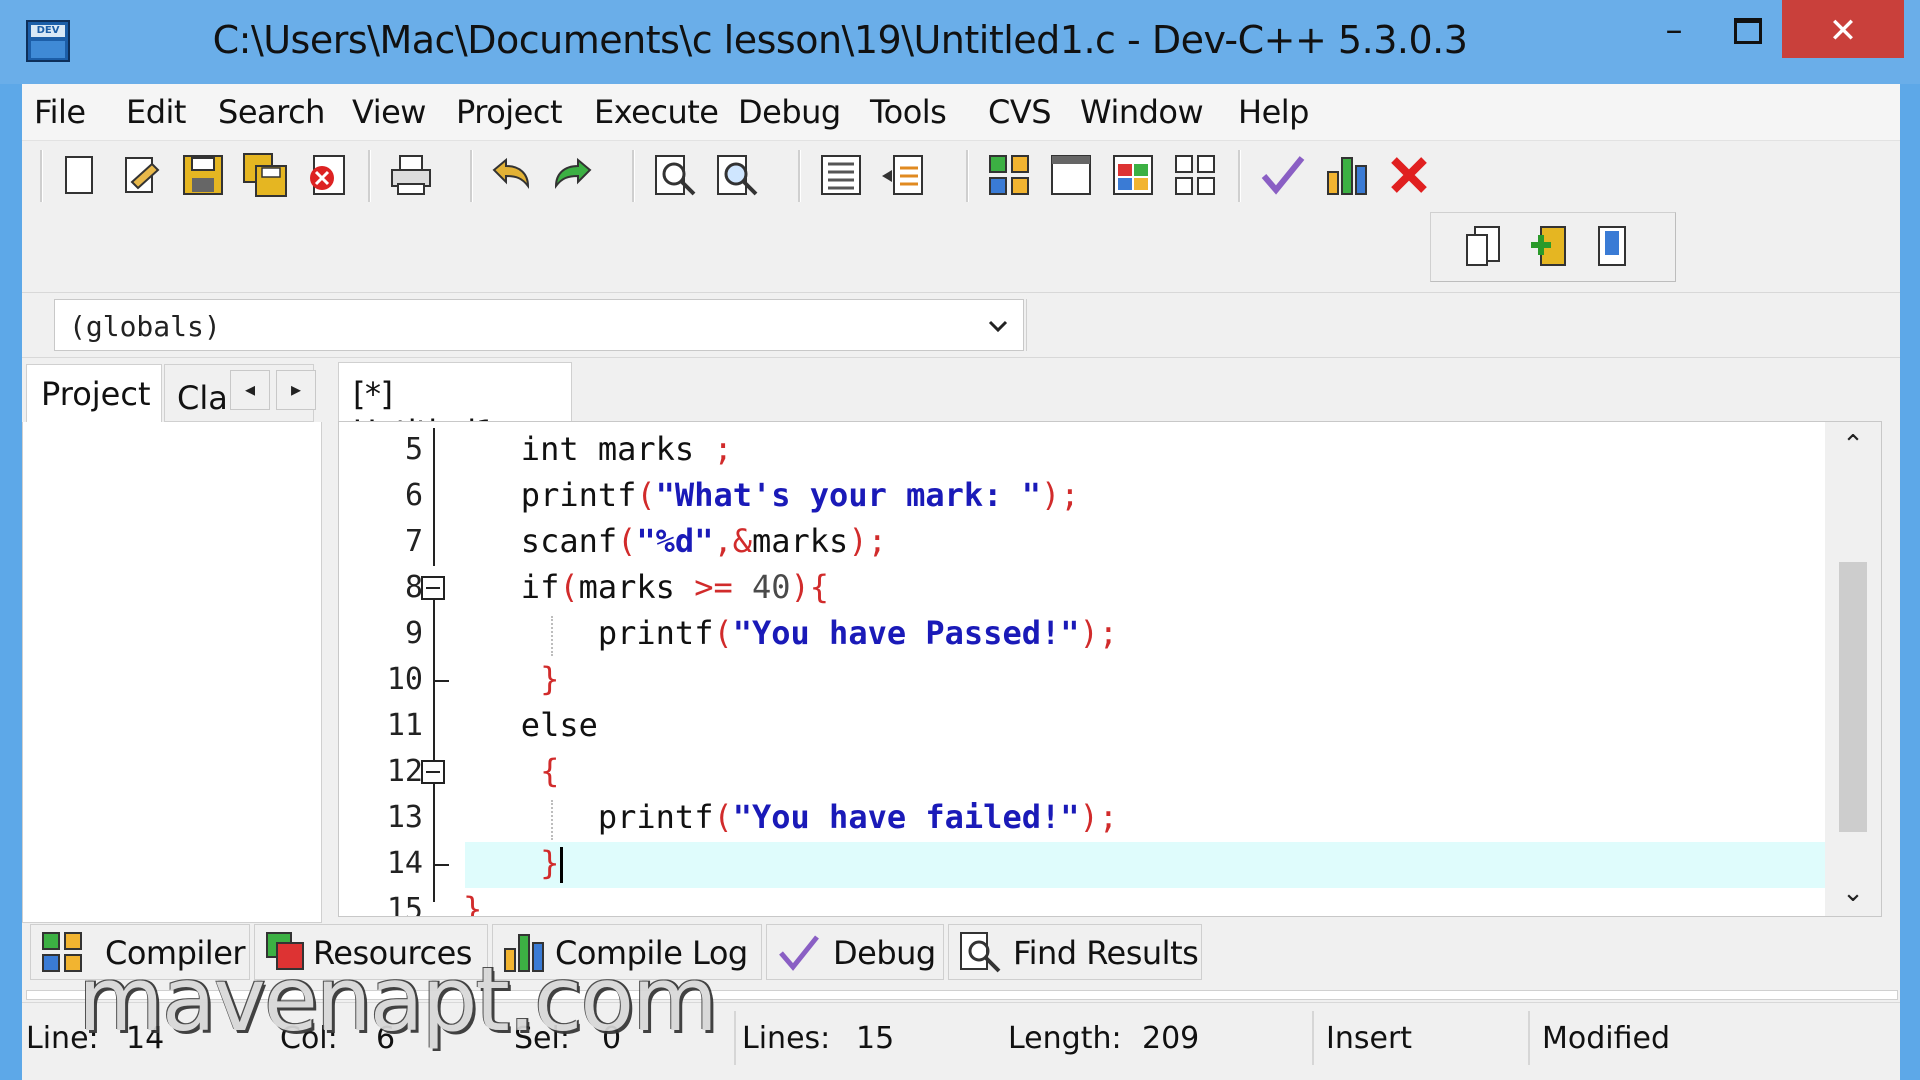 The width and height of the screenshot is (1920, 1080). I want to click on close-button: ✕, so click(1843, 29).